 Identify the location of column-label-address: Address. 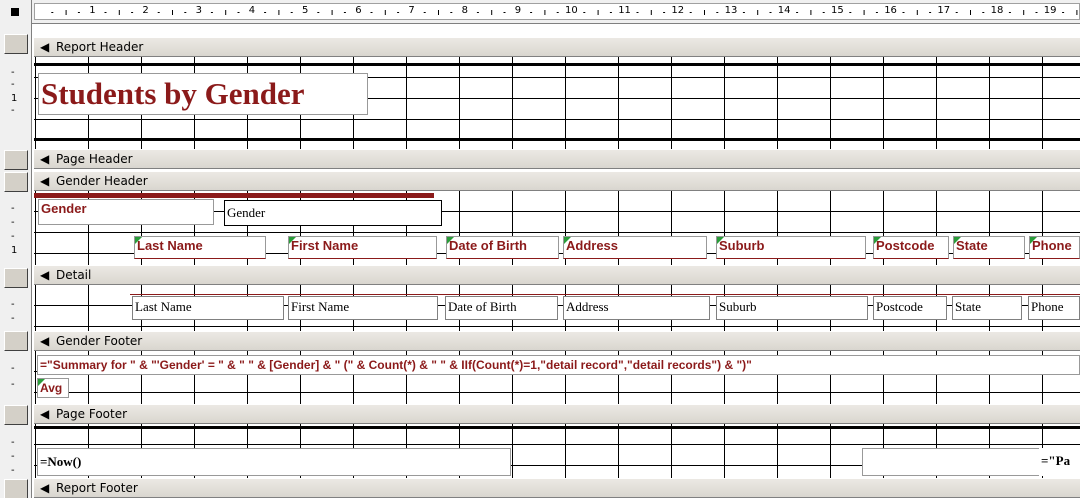
(635, 247).